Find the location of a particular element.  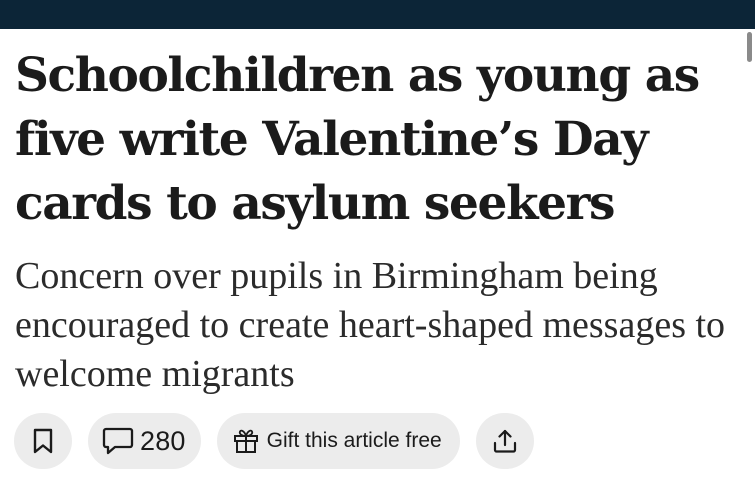

gift-article-label: Gift this article free is located at coordinates (354, 440).